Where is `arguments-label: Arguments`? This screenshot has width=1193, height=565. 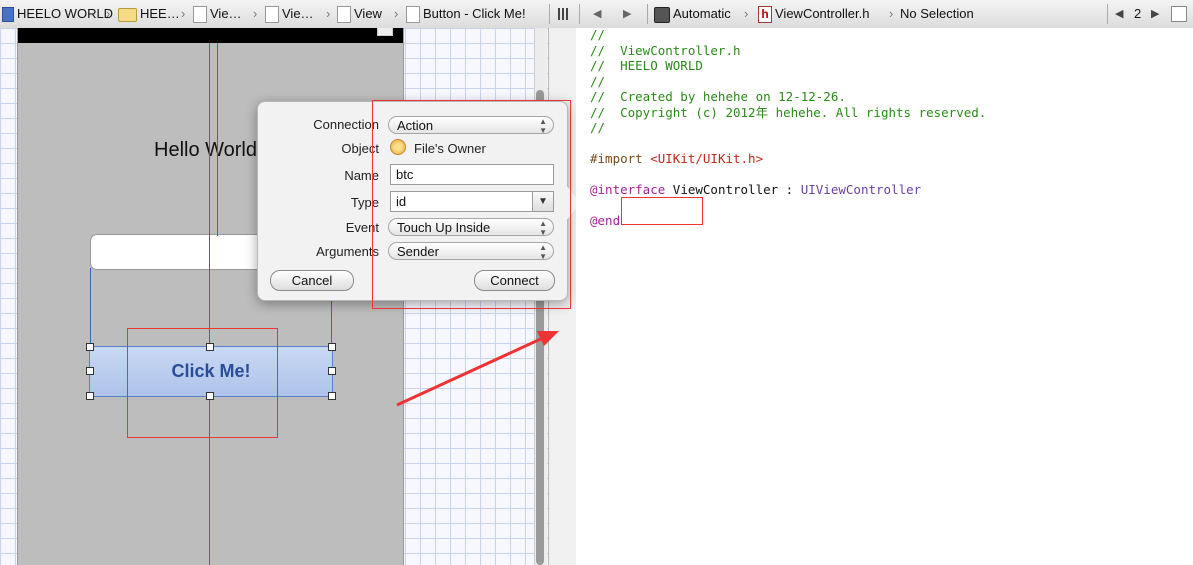 arguments-label: Arguments is located at coordinates (347, 251).